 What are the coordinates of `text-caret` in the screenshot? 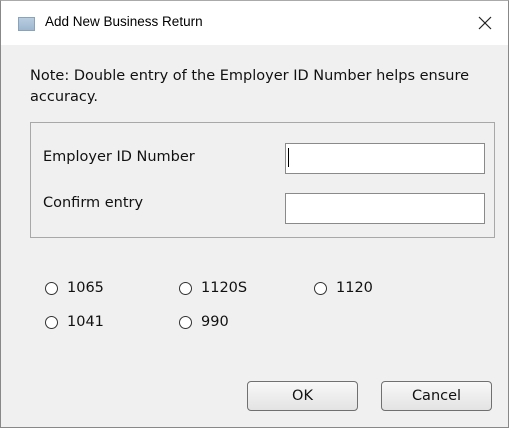 It's located at (288, 157).